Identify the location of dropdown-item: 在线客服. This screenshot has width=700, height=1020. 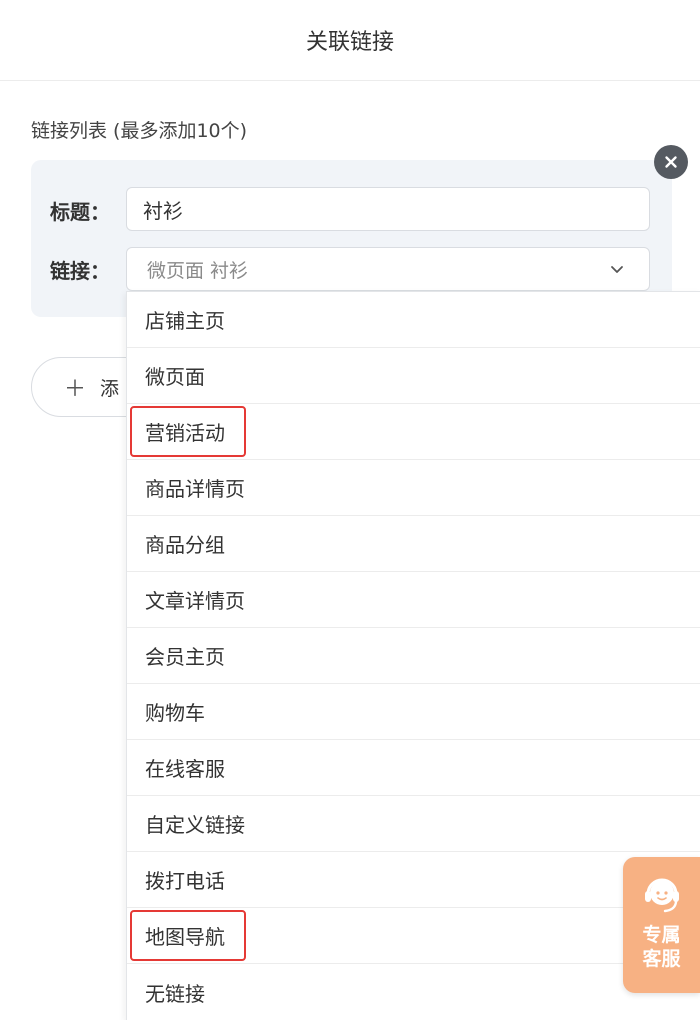
(413, 768).